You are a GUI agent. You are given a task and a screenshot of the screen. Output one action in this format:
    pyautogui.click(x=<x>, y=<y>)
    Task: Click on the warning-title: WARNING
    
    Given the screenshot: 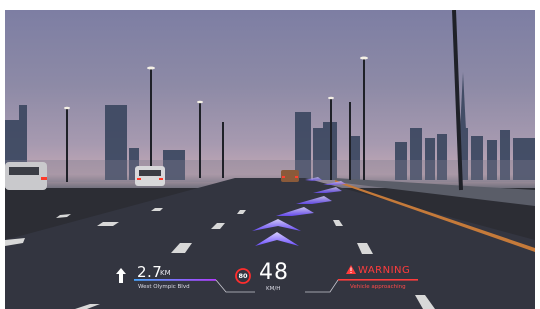 What is the action you would take?
    pyautogui.click(x=384, y=270)
    